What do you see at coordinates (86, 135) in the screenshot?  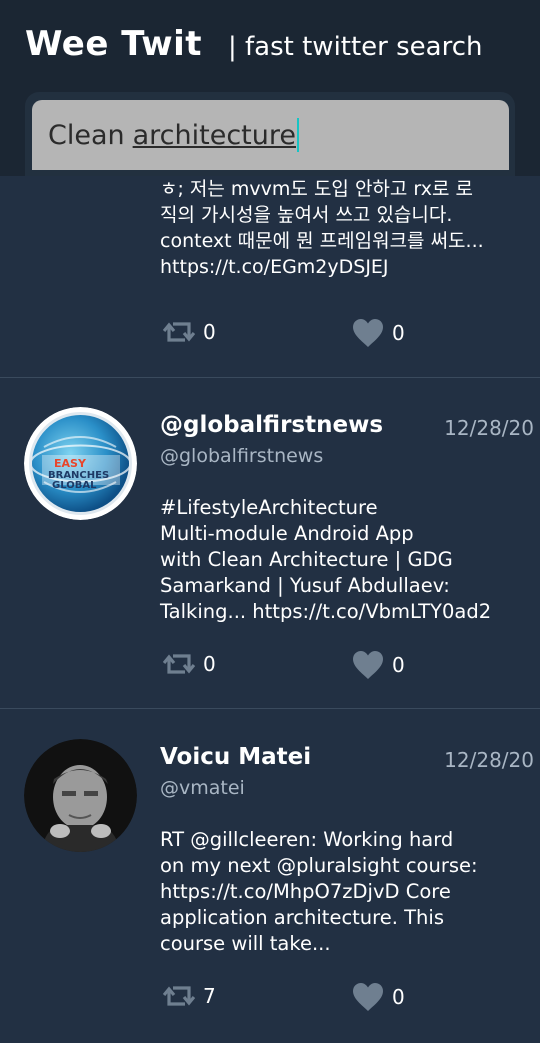 I see `search-input-text: Clean` at bounding box center [86, 135].